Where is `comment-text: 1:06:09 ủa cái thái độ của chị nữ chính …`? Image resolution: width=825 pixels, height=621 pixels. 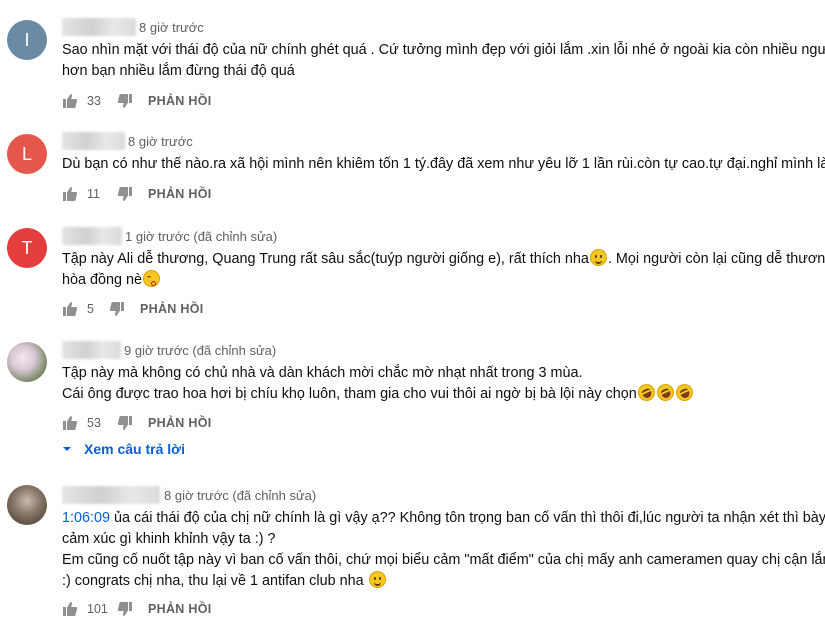
comment-text: 1:06:09 ủa cái thái độ của chị nữ chính … is located at coordinates (443, 550).